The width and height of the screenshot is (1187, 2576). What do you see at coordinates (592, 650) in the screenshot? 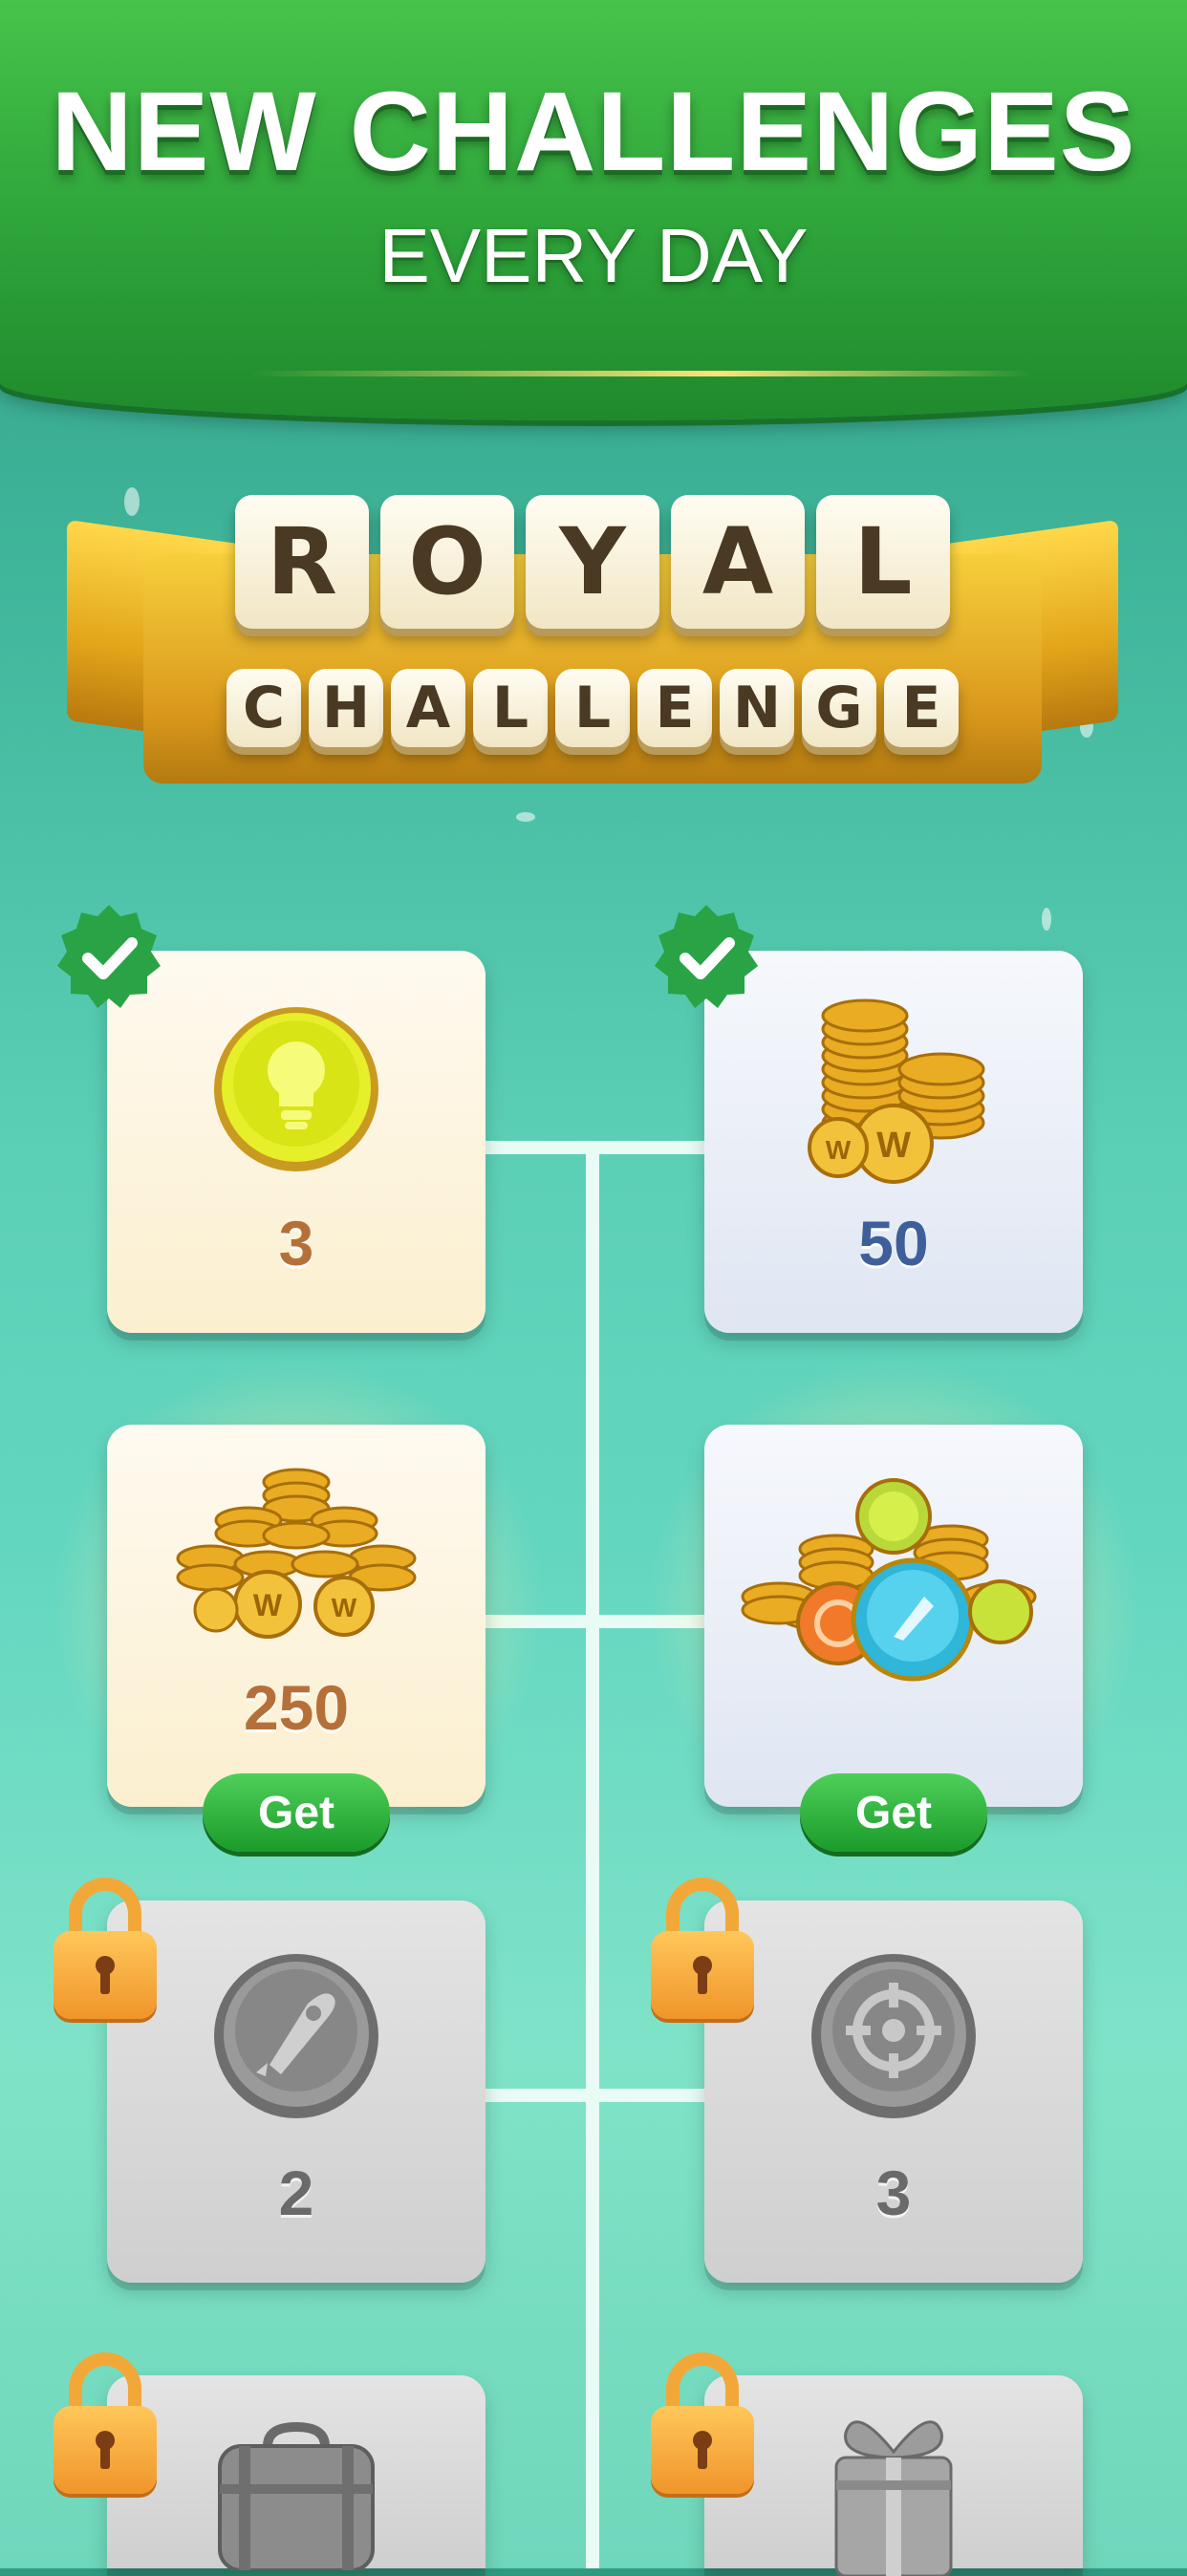
I see `royal-challenge-logo: R O Y A L C H A L L E N G E` at bounding box center [592, 650].